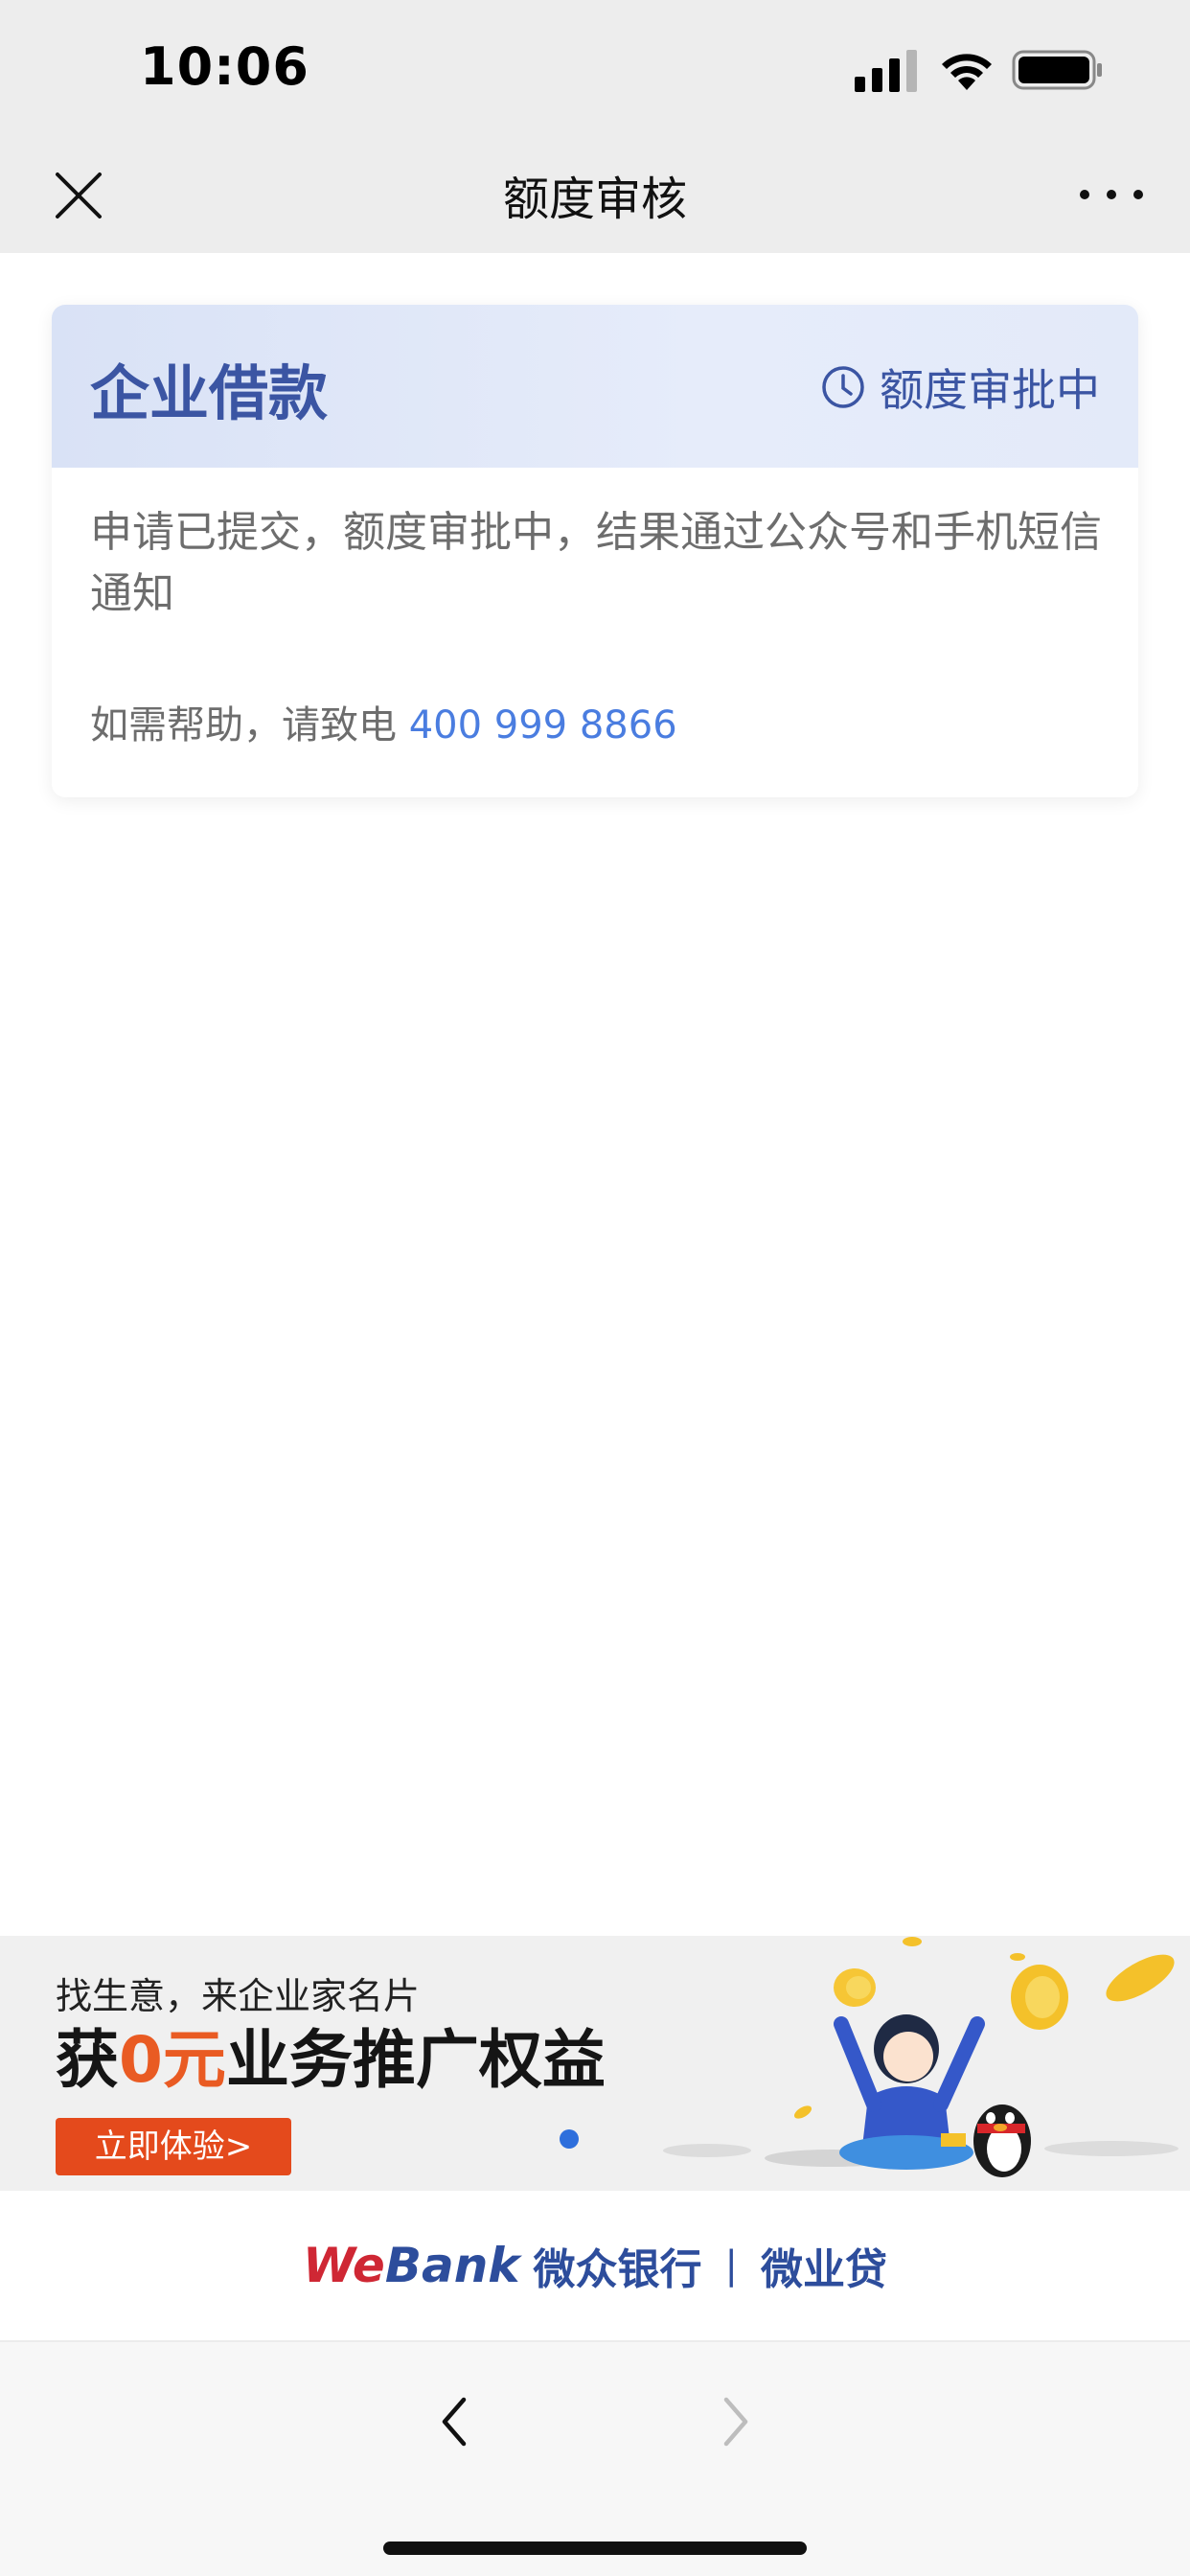  I want to click on status-indicator: 额度审批中, so click(960, 387).